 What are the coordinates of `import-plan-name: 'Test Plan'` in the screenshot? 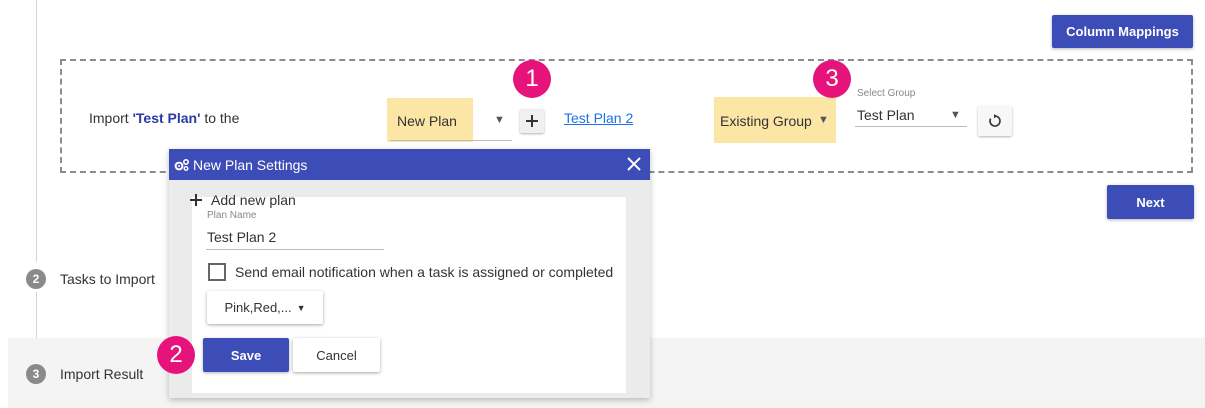 It's located at (166, 118).